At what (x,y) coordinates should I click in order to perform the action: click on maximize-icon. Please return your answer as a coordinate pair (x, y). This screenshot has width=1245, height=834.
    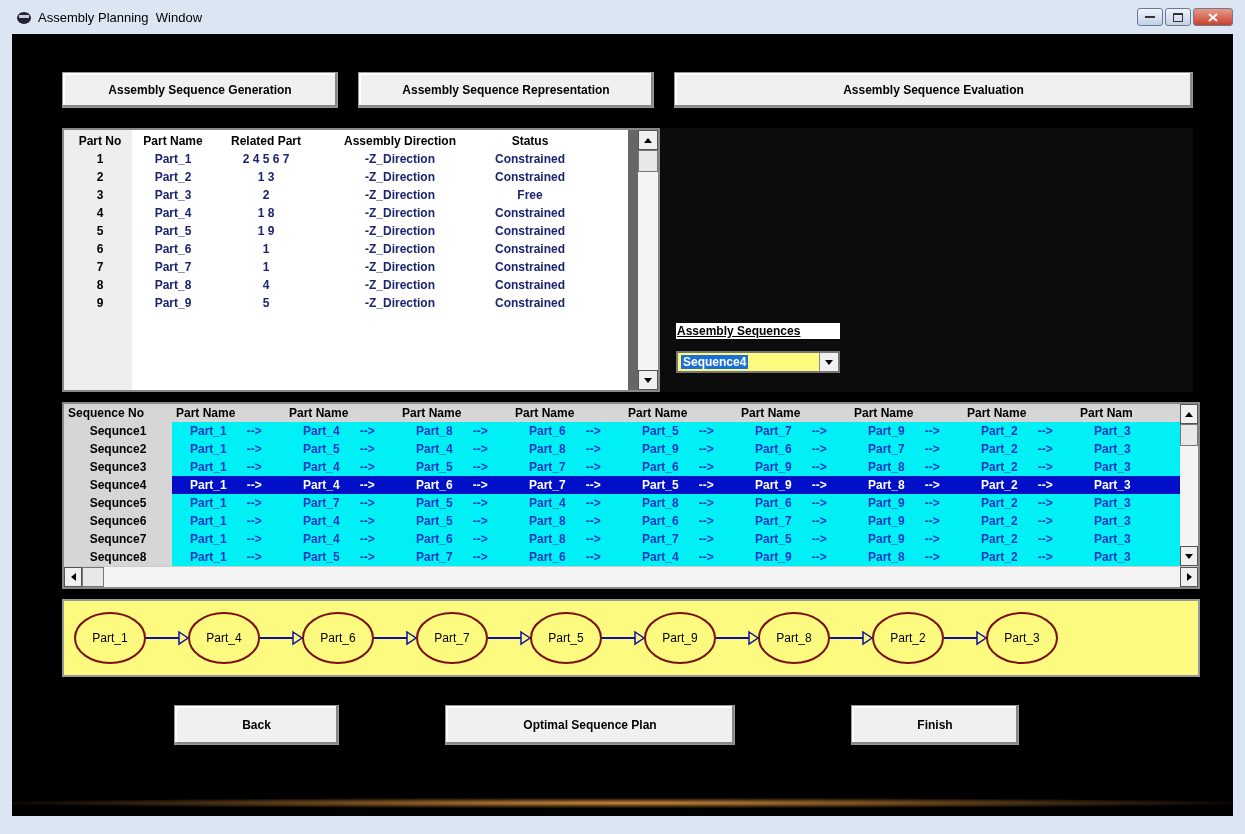
    Looking at the image, I should click on (1178, 17).